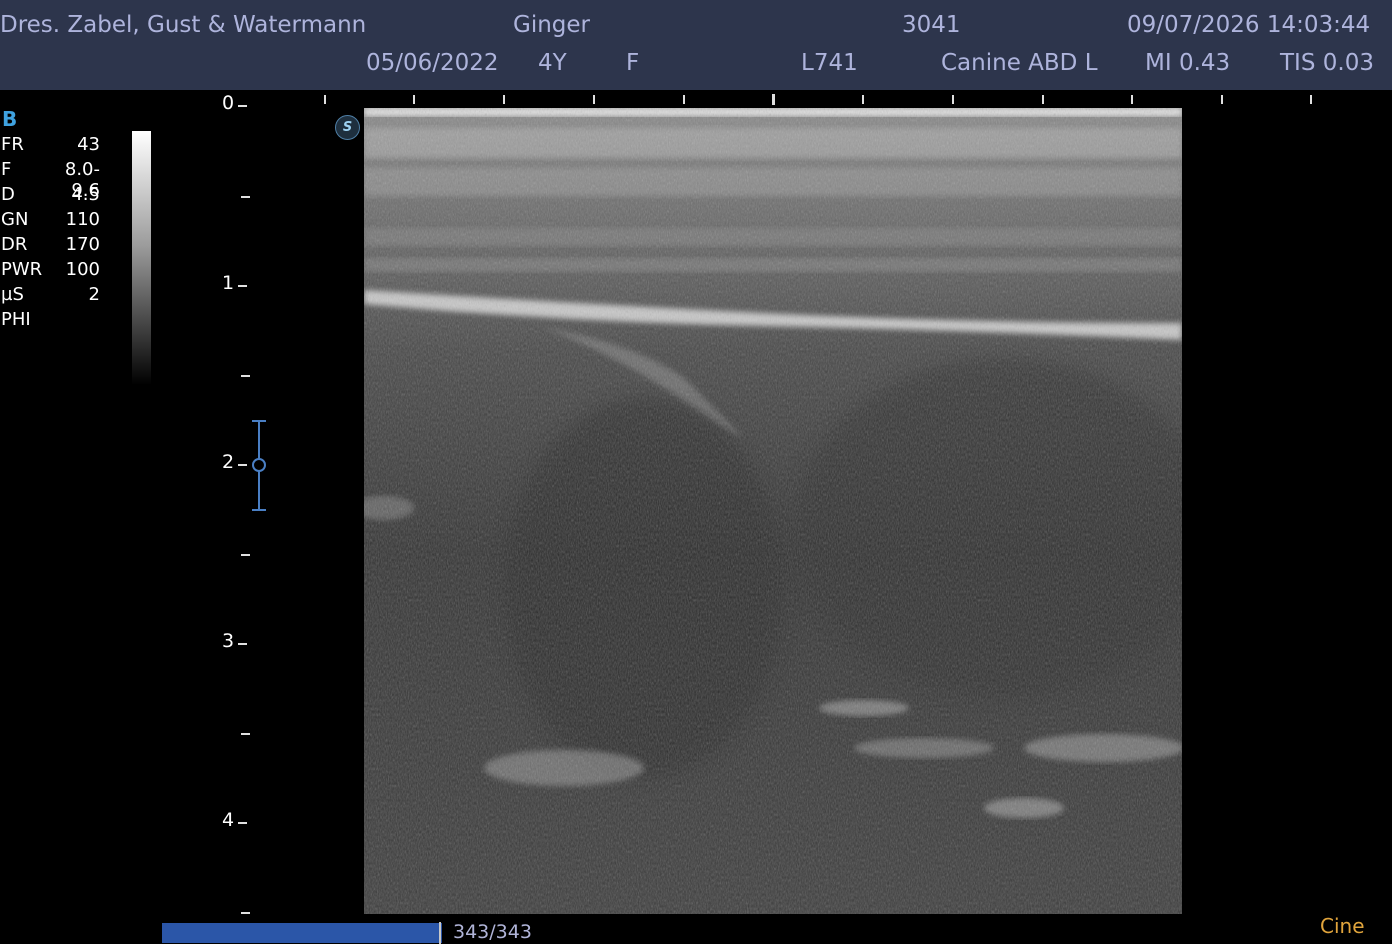 This screenshot has width=1392, height=944. I want to click on clinic-name: Dres. Zabel, Gust & Watermann, so click(183, 25).